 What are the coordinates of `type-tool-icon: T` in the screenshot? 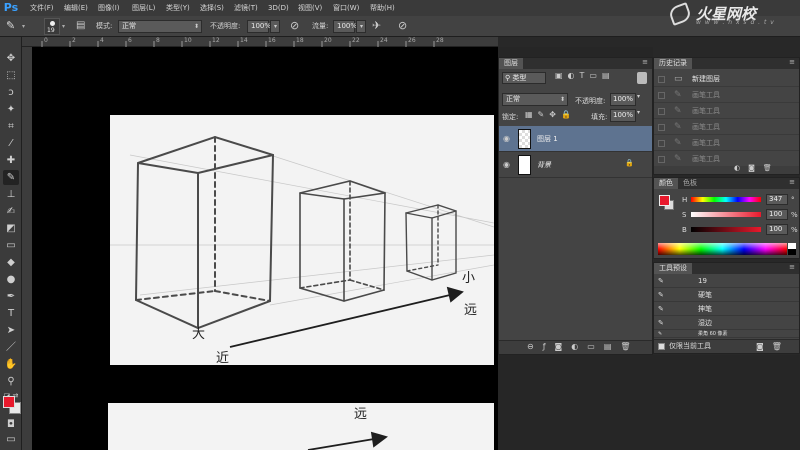 It's located at (11, 313).